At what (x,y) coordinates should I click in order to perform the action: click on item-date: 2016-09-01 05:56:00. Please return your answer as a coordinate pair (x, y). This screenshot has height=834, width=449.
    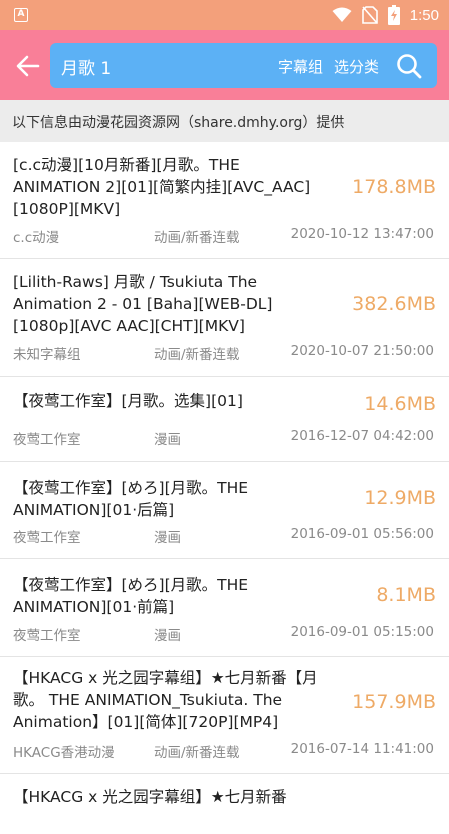
    Looking at the image, I should click on (362, 534).